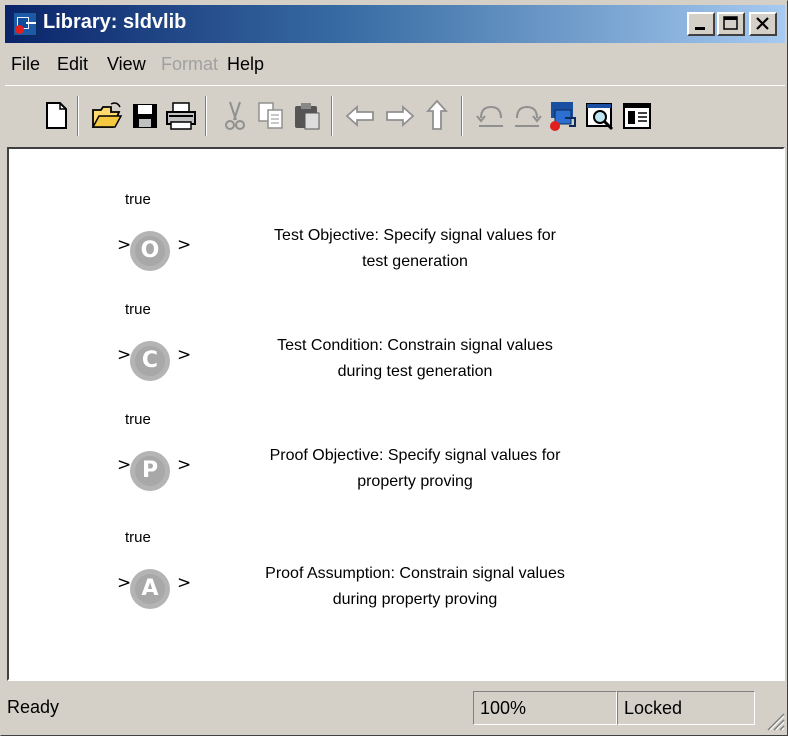 This screenshot has height=736, width=788. I want to click on save-button, so click(145, 116).